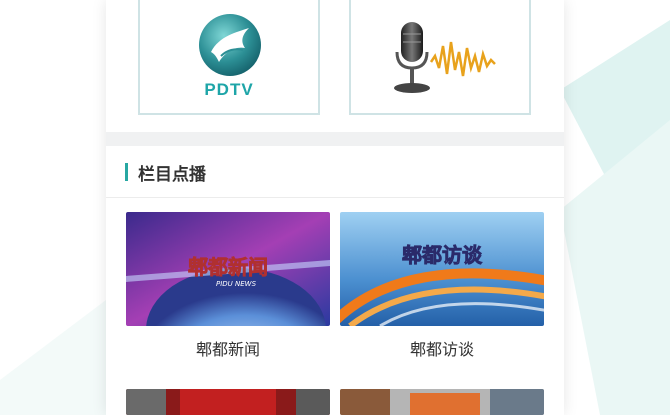 Image resolution: width=670 pixels, height=415 pixels. What do you see at coordinates (229, 89) in the screenshot?
I see `pdtv-logo-text: PDTV` at bounding box center [229, 89].